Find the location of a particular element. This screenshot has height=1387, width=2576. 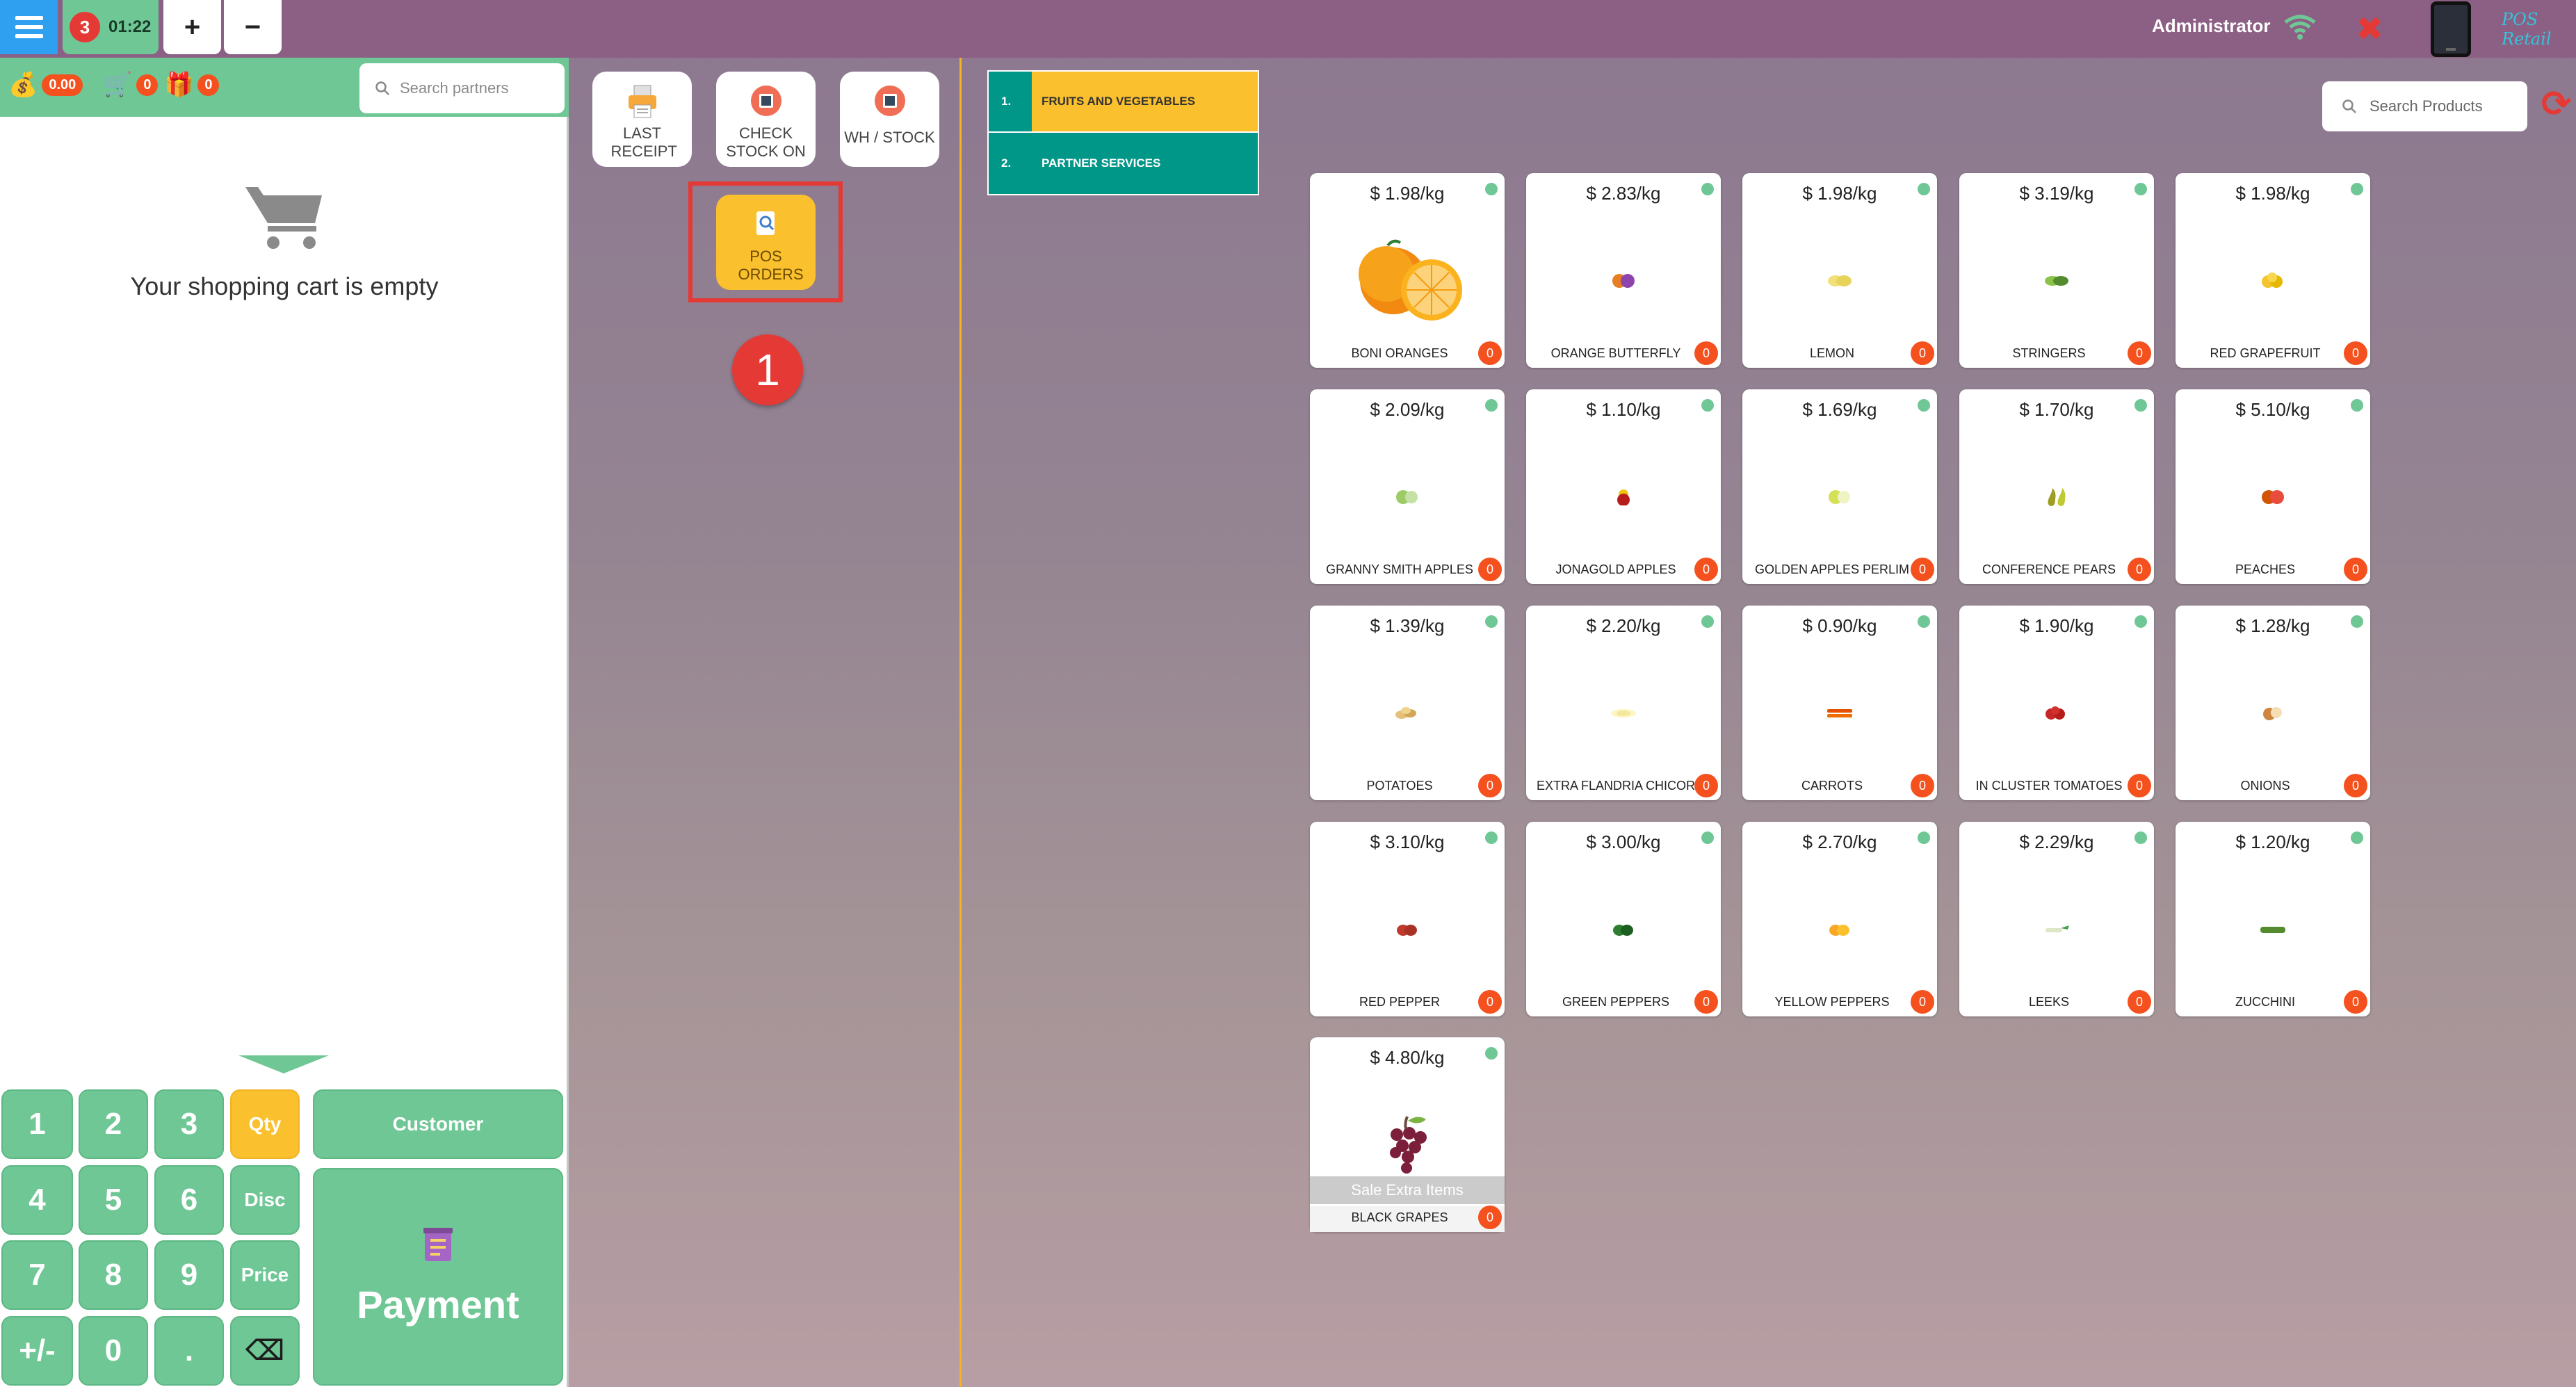

product-card: $ 3.19/kg STRINGERS 0 is located at coordinates (2056, 270).